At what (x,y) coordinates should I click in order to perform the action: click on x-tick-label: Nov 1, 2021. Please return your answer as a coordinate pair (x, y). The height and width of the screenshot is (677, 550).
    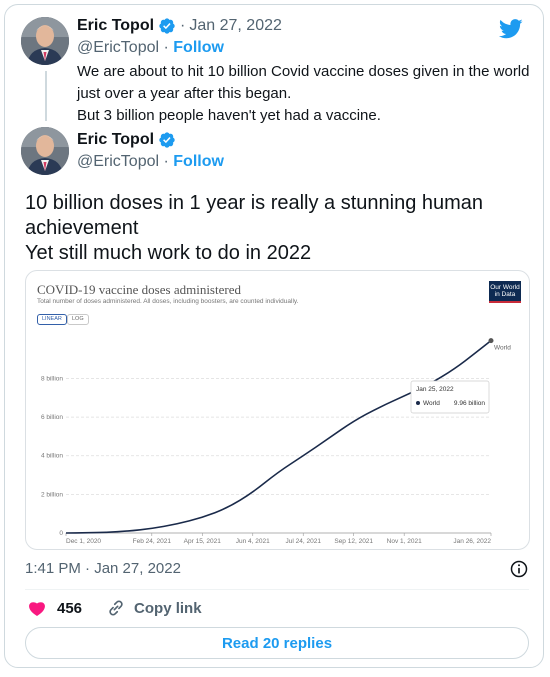
    Looking at the image, I should click on (404, 541).